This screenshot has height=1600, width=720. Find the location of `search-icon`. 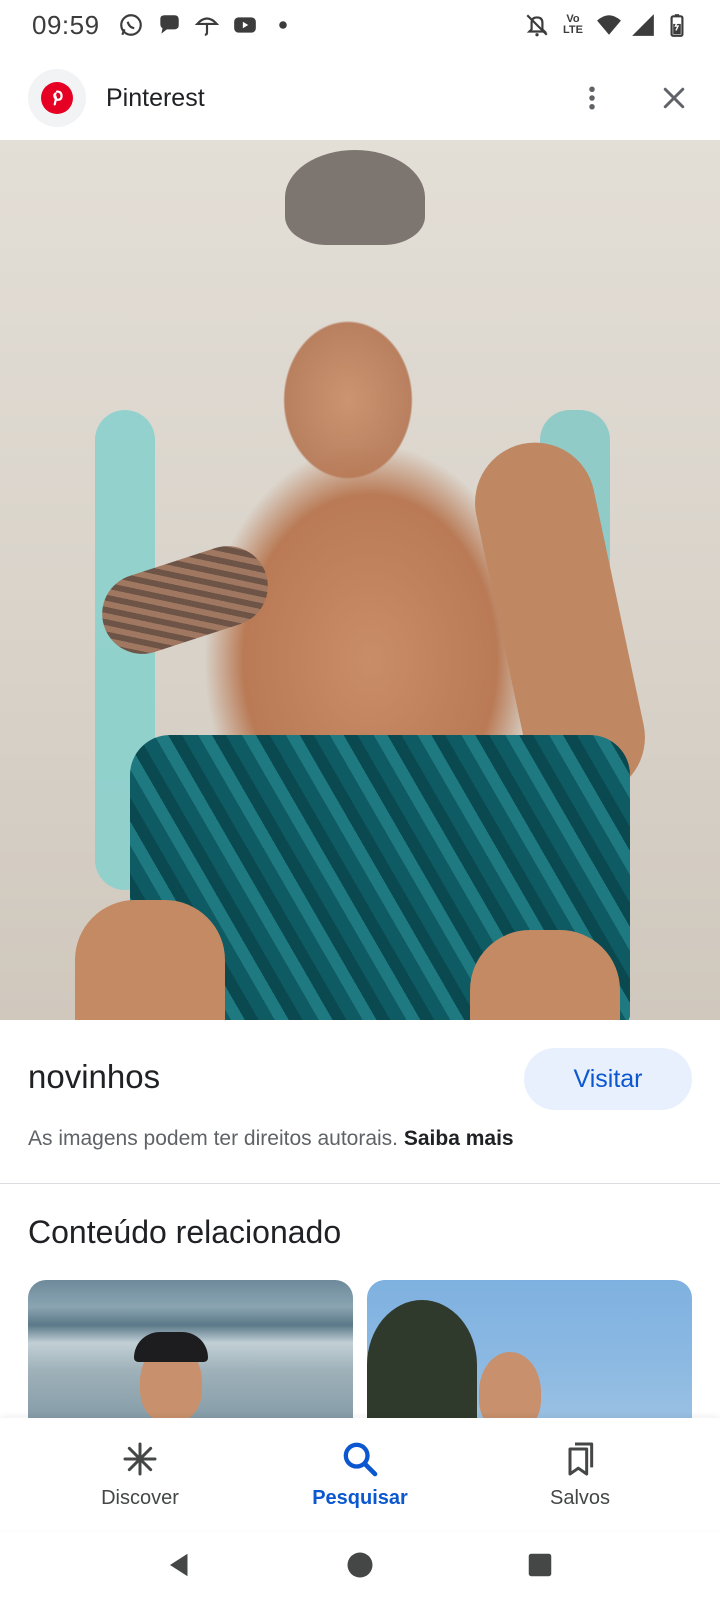

search-icon is located at coordinates (360, 1459).